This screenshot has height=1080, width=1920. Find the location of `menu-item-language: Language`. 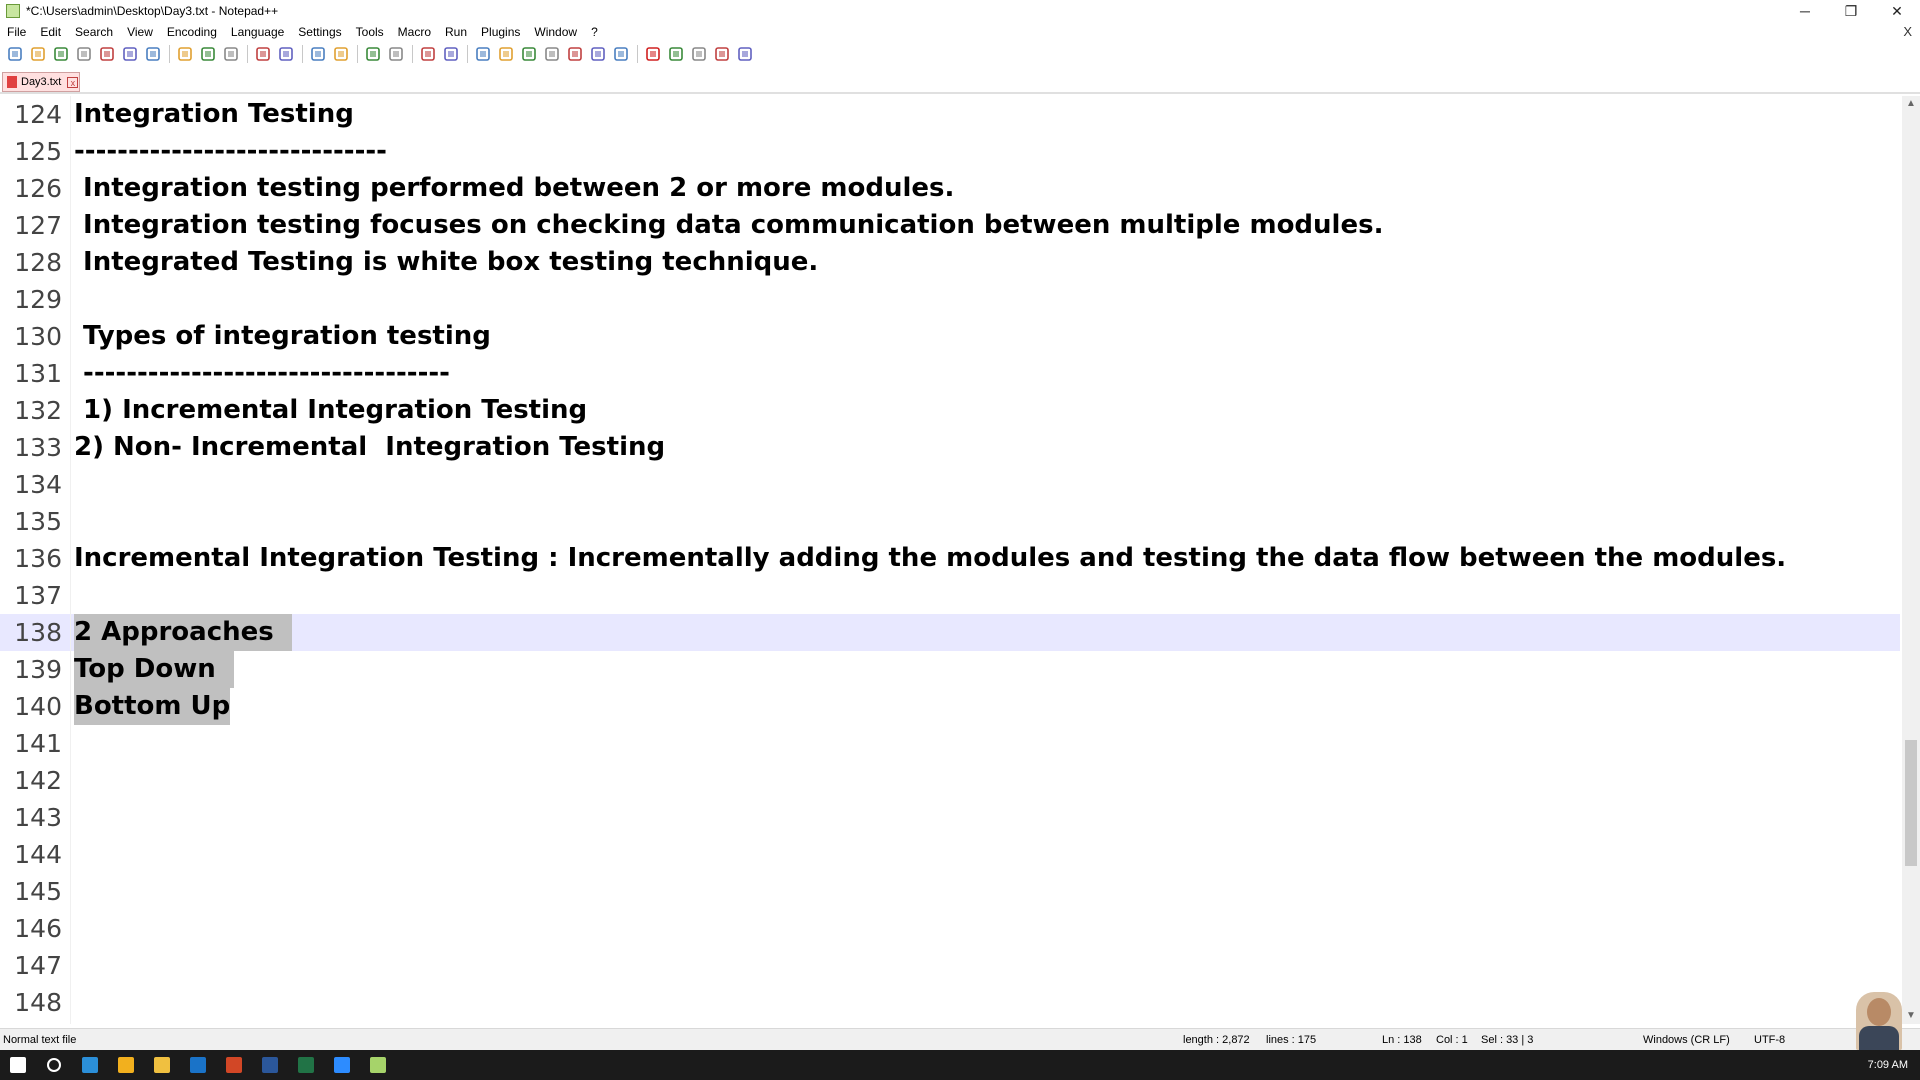

menu-item-language: Language is located at coordinates (257, 32).